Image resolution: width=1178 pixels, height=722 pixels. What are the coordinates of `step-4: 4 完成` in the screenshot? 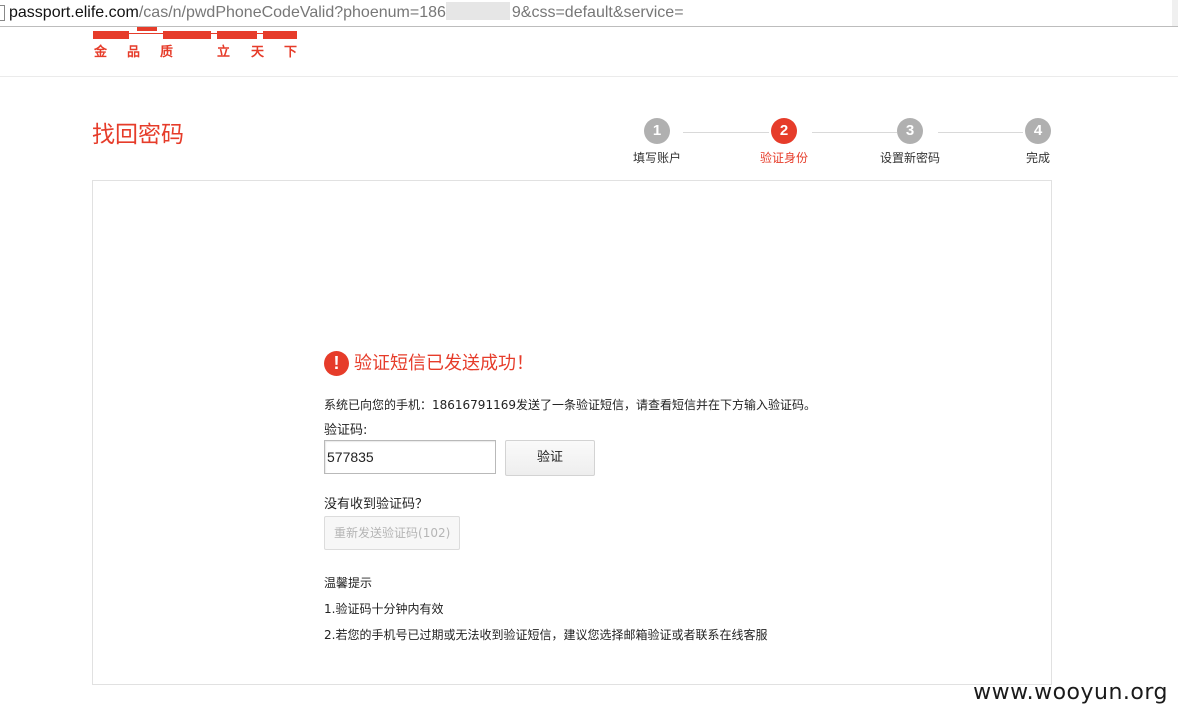 It's located at (1038, 142).